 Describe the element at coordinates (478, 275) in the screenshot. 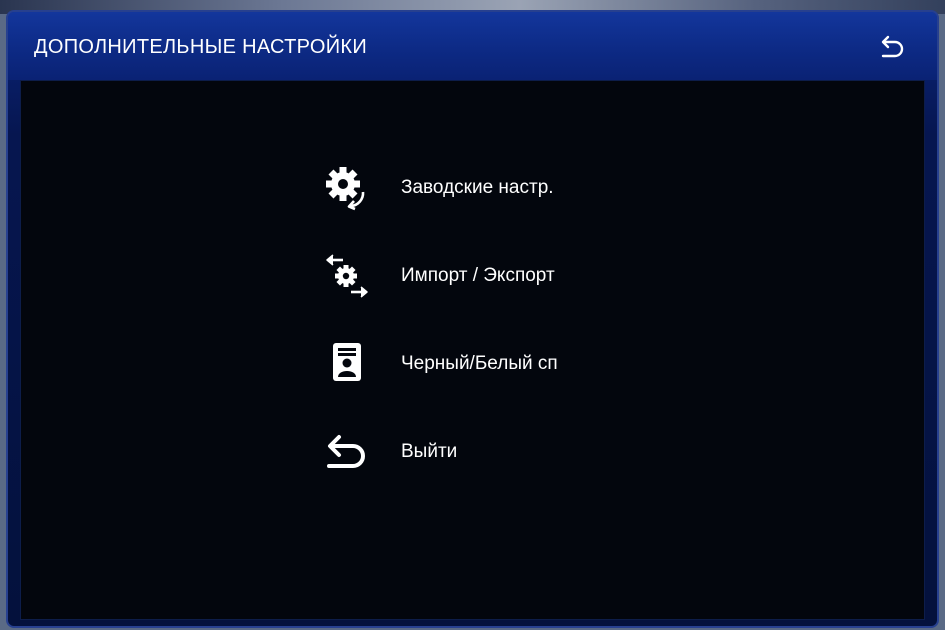

I see `menu-item-label: Импорт / Экспорт` at that location.